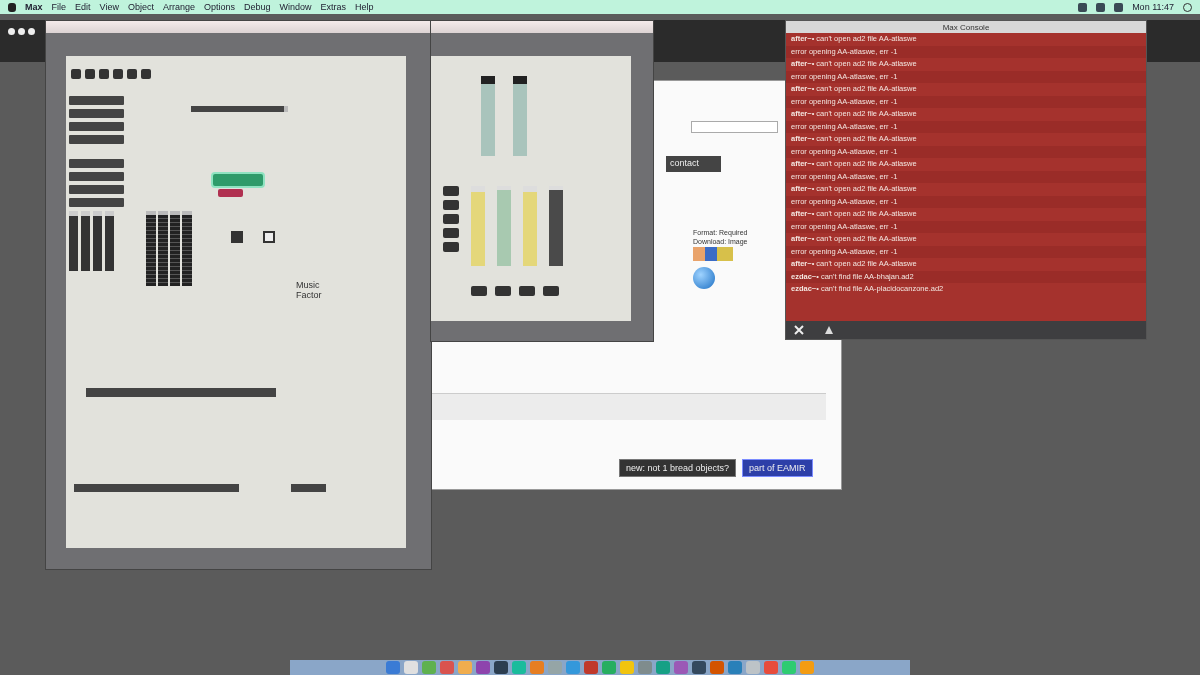 This screenshot has width=1200, height=675. Describe the element at coordinates (693, 164) in the screenshot. I see `text-field: contact` at that location.